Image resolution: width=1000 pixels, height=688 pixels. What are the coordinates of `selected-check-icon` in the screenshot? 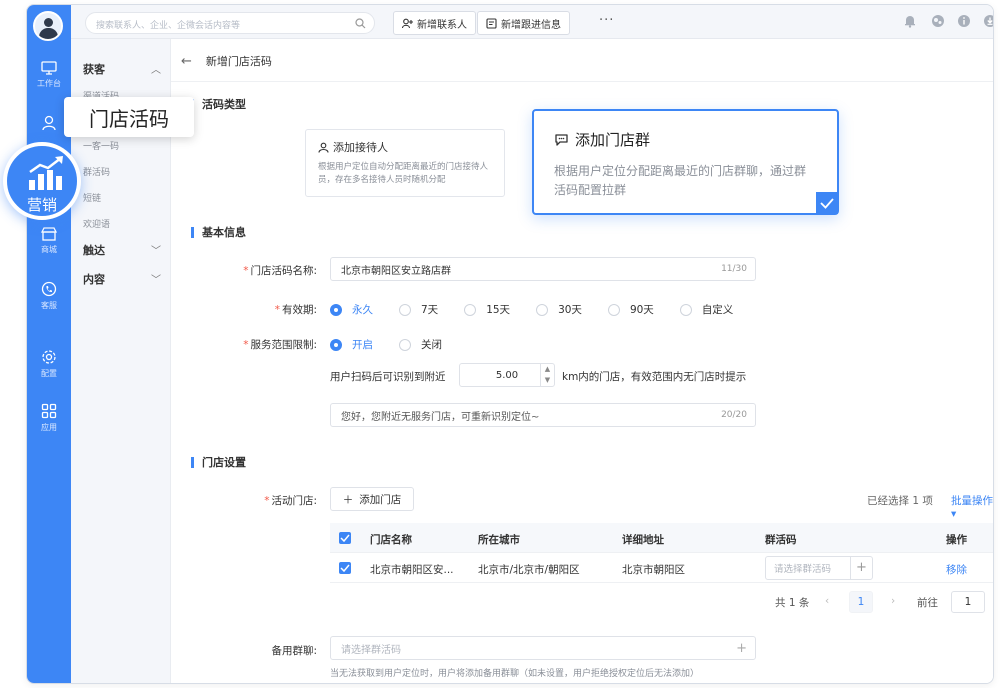 It's located at (827, 203).